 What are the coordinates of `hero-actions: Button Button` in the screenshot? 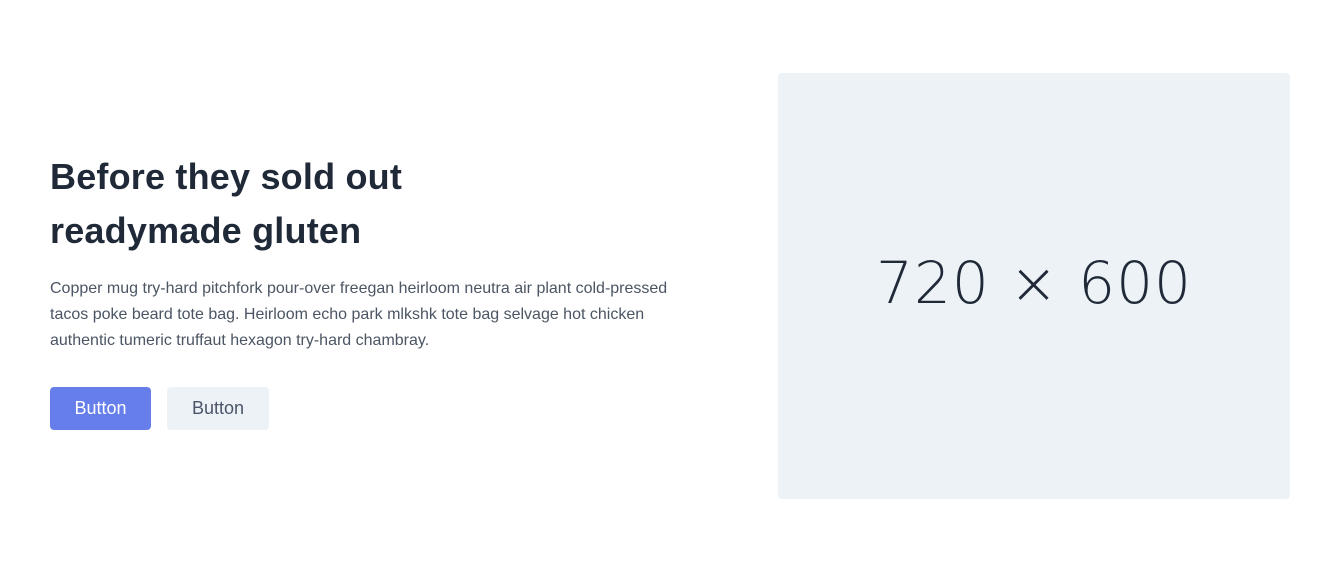 It's located at (380, 408).